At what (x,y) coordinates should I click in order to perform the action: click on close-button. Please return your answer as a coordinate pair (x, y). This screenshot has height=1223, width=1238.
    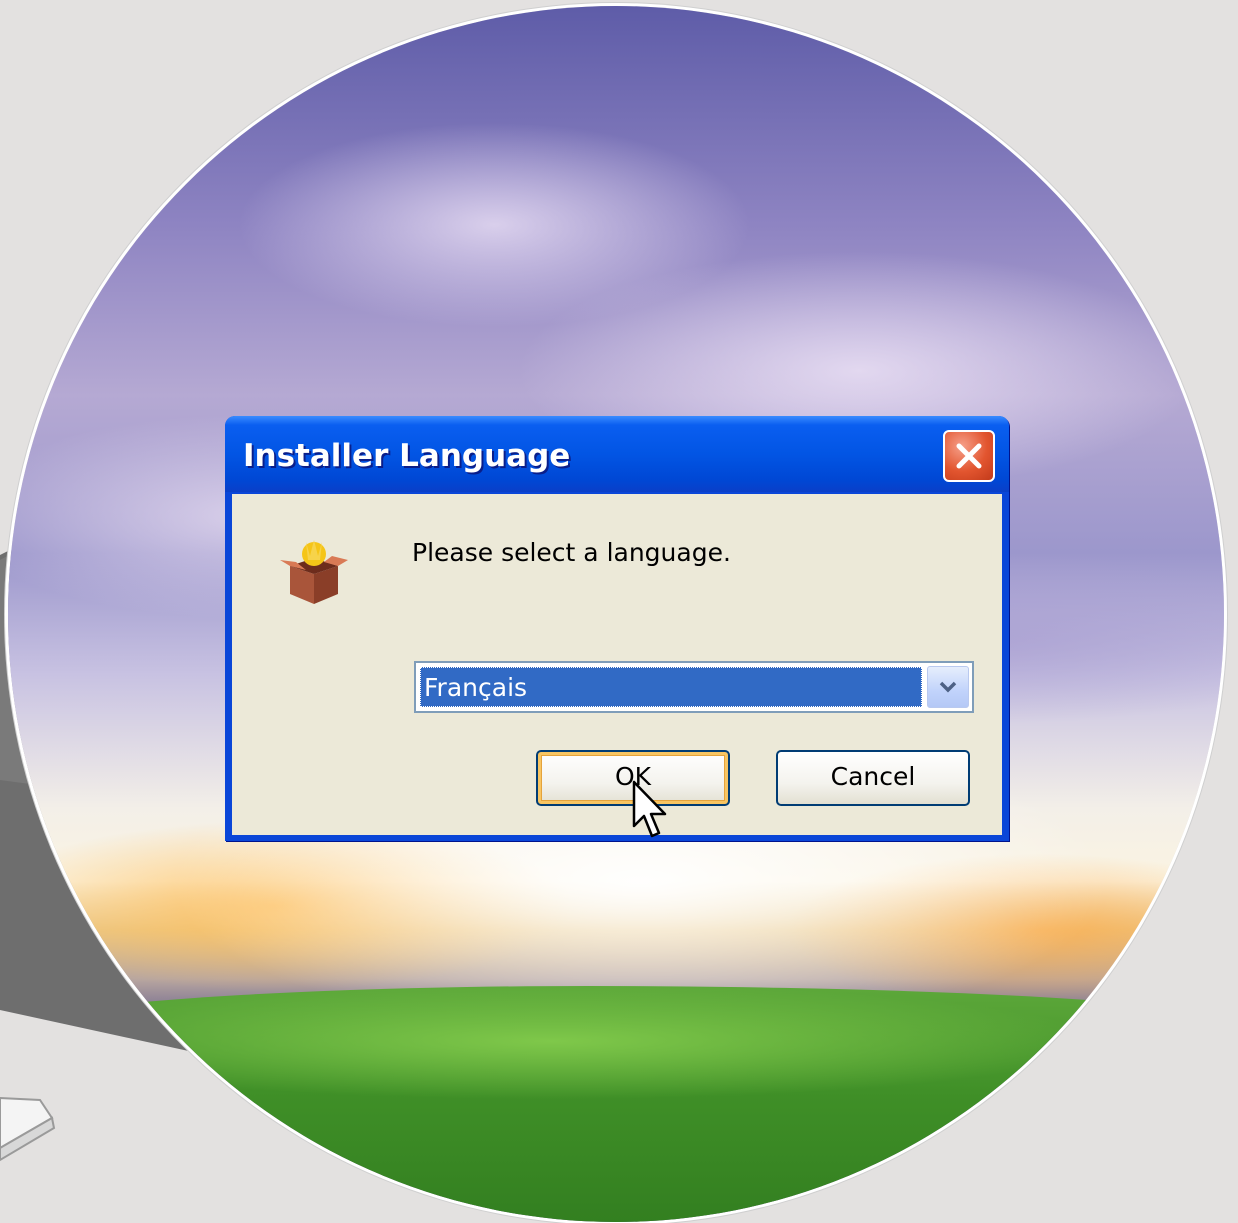
    Looking at the image, I should click on (969, 456).